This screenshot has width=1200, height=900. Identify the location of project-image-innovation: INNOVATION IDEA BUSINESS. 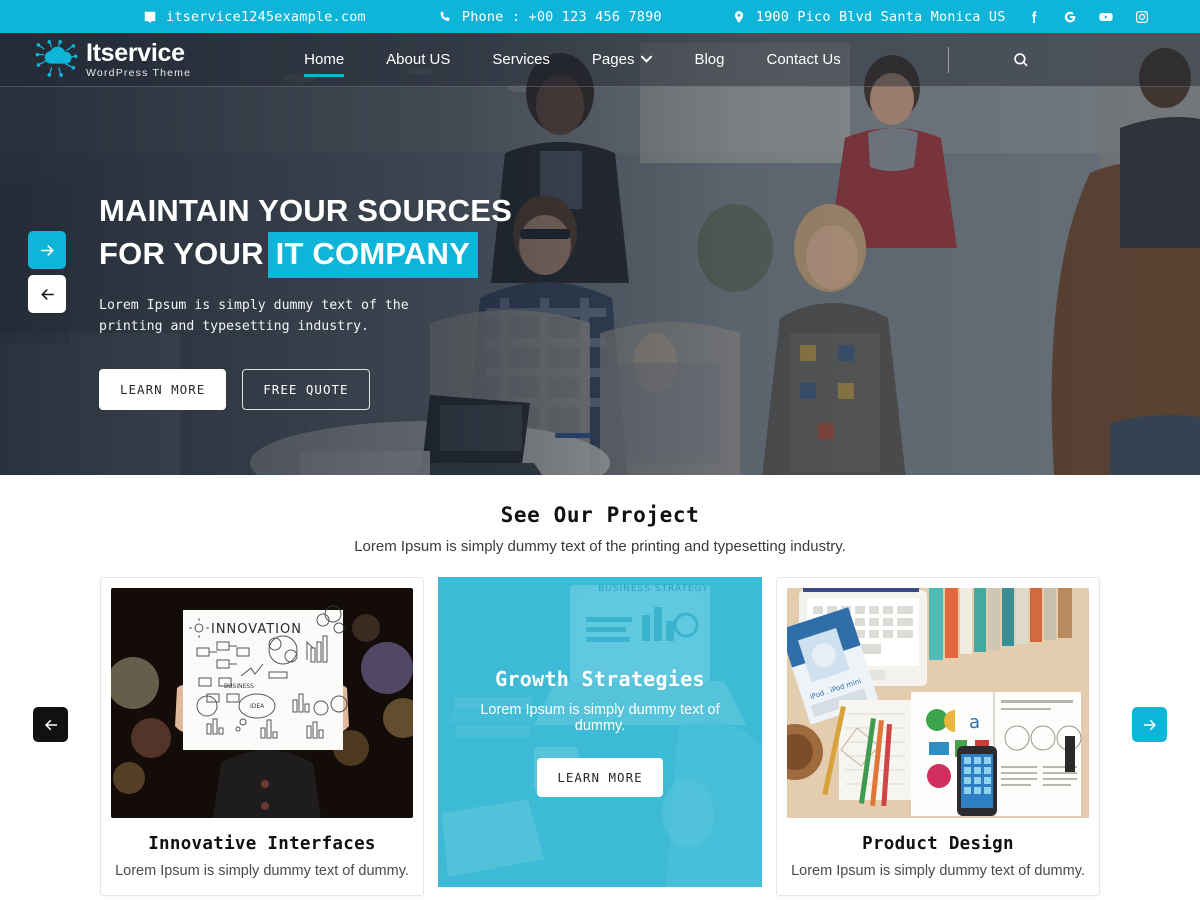
(262, 703).